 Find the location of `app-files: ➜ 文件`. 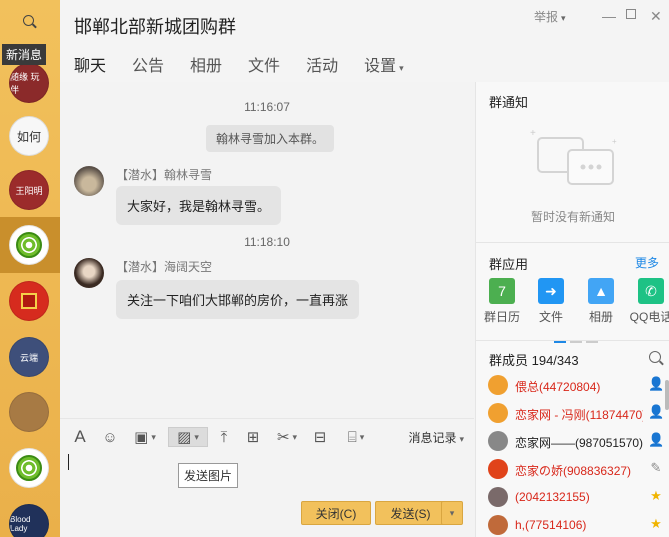

app-files: ➜ 文件 is located at coordinates (551, 301).